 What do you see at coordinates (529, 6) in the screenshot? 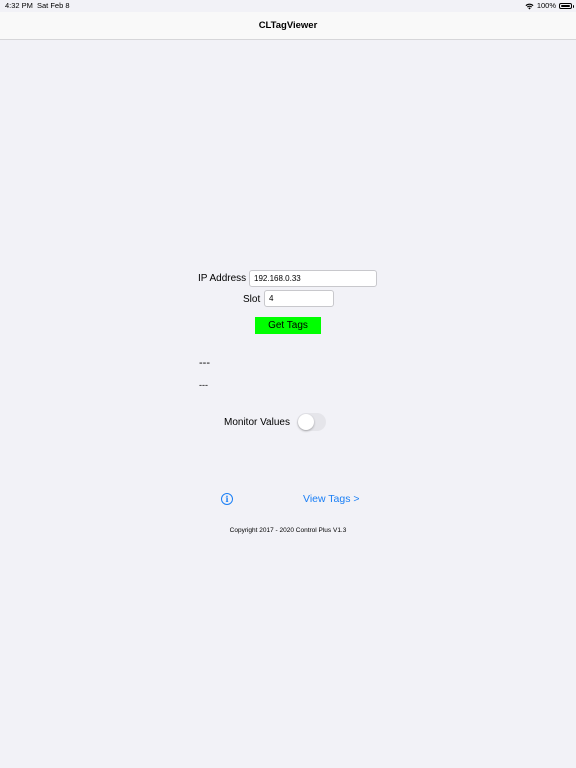
I see `wifi-icon` at bounding box center [529, 6].